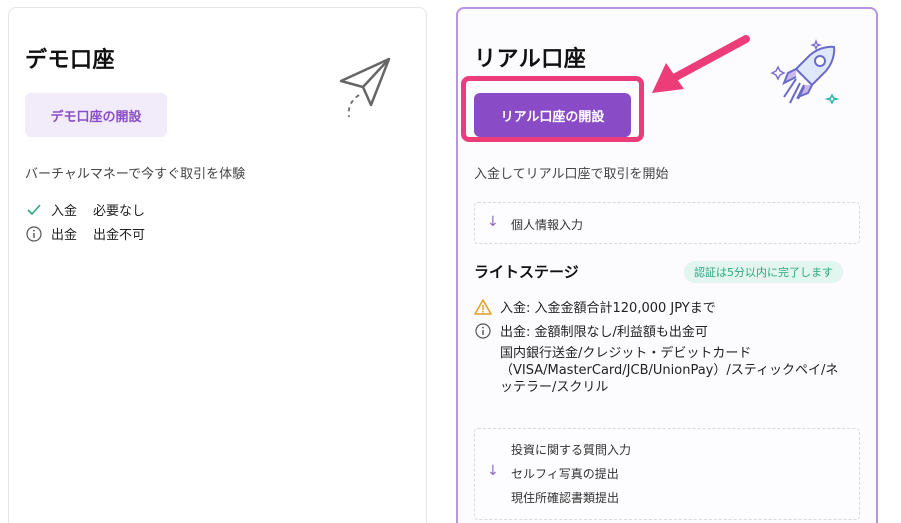  I want to click on real-description: 入金してリアル口座で取引を開始, so click(571, 174).